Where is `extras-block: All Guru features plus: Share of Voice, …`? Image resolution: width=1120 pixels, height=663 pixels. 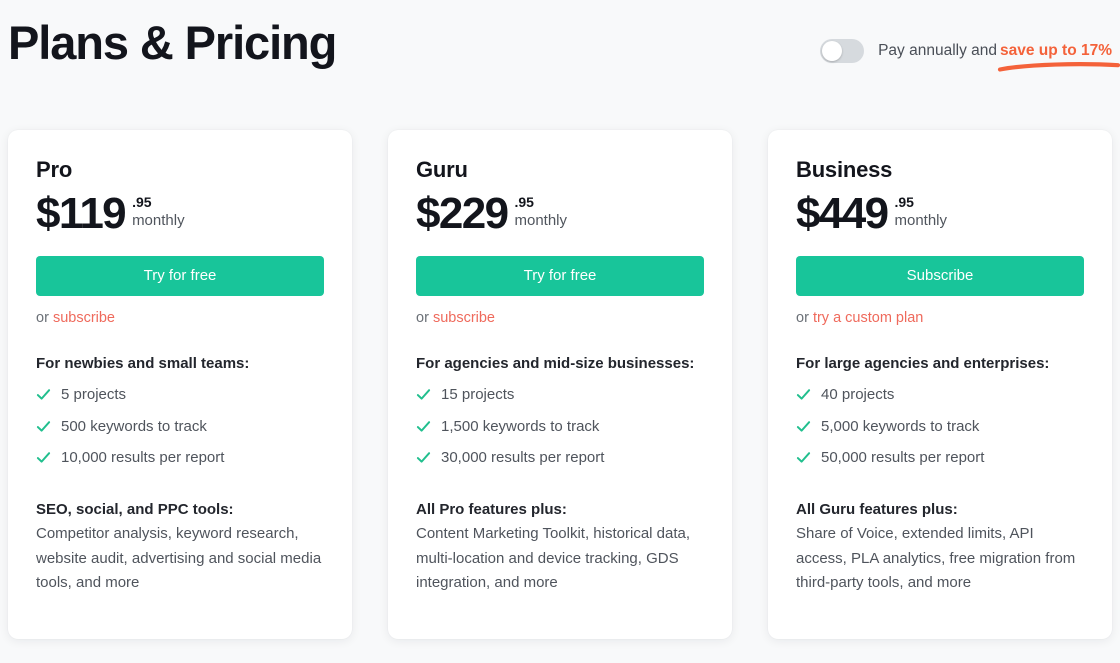
extras-block: All Guru features plus: Share of Voice, … is located at coordinates (940, 546).